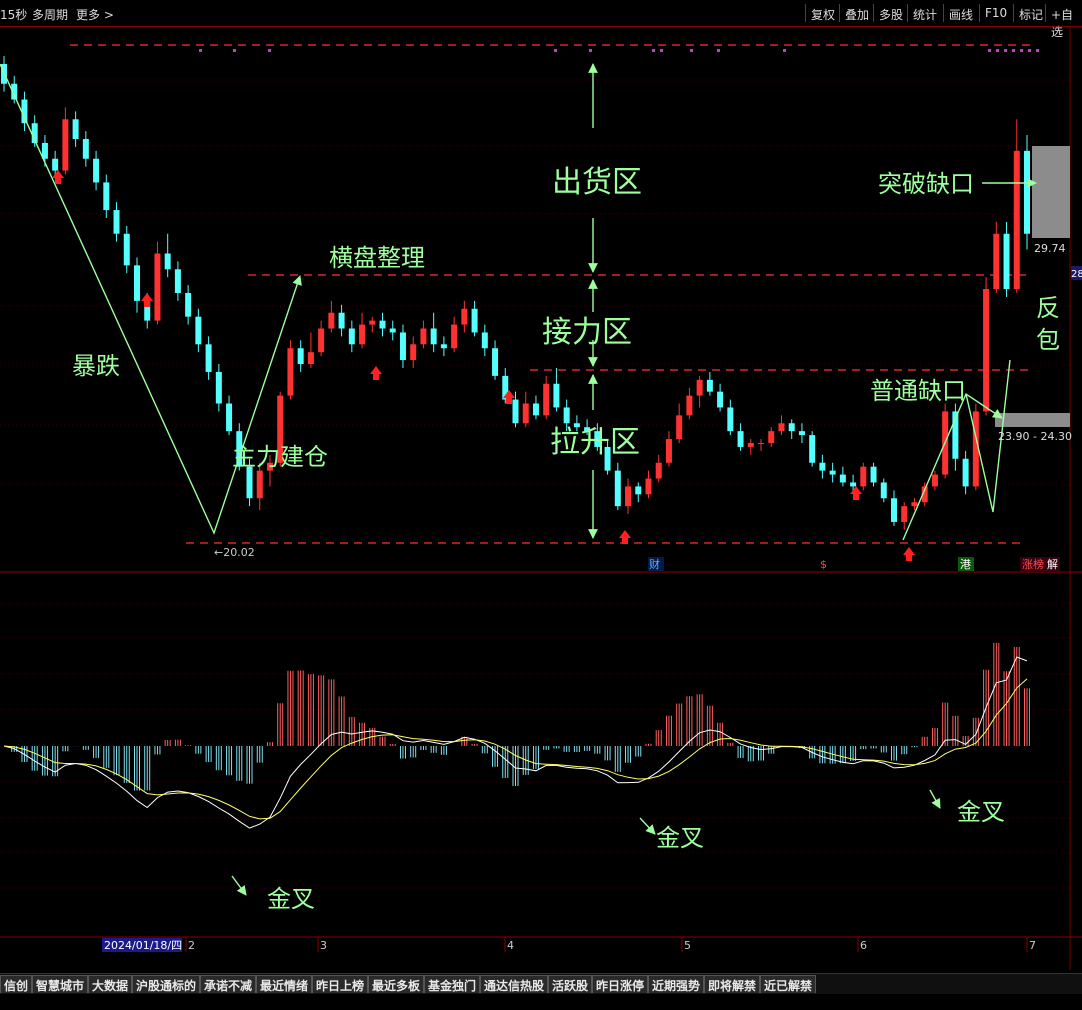  What do you see at coordinates (16, 984) in the screenshot?
I see `sector-tab-0: 信创` at bounding box center [16, 984].